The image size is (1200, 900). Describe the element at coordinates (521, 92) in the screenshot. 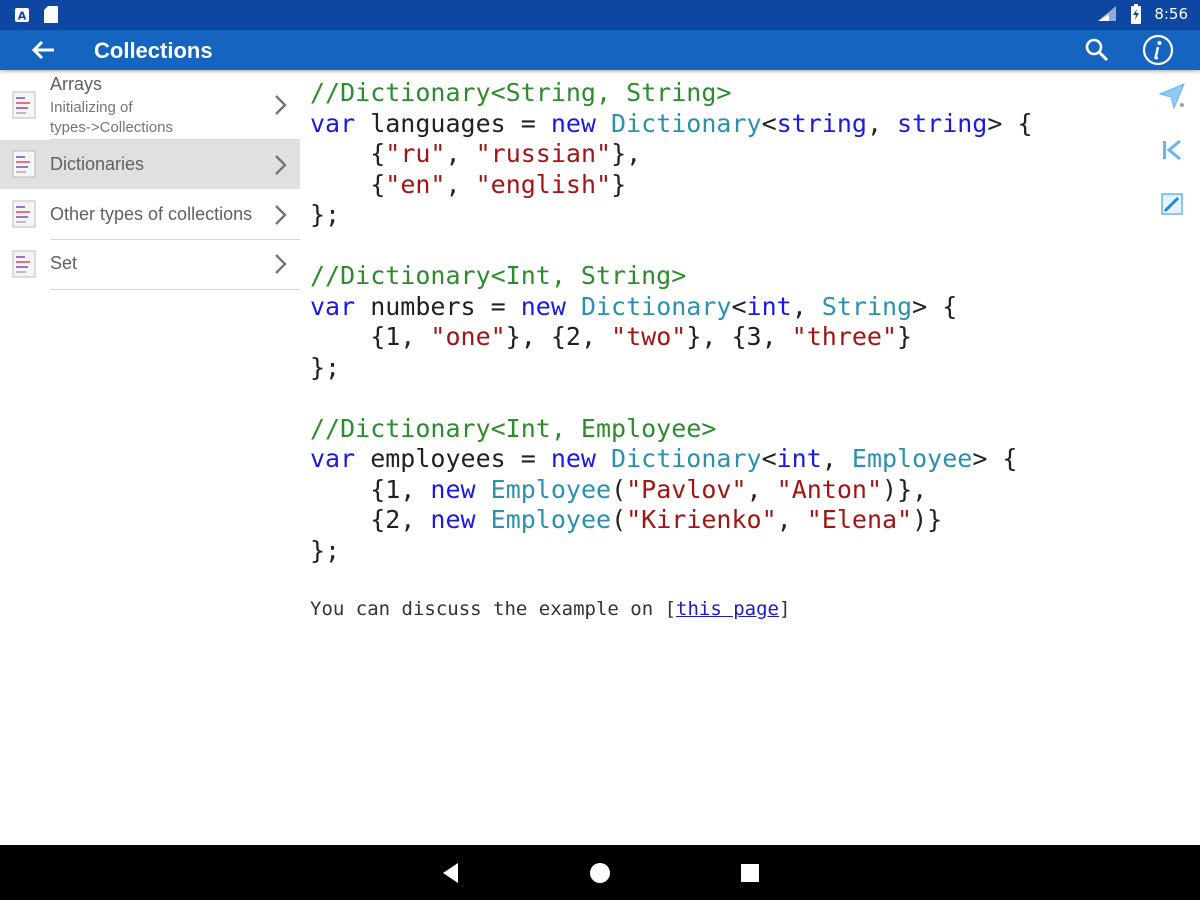

I see `code-token: //Dictionary<String, String>` at that location.